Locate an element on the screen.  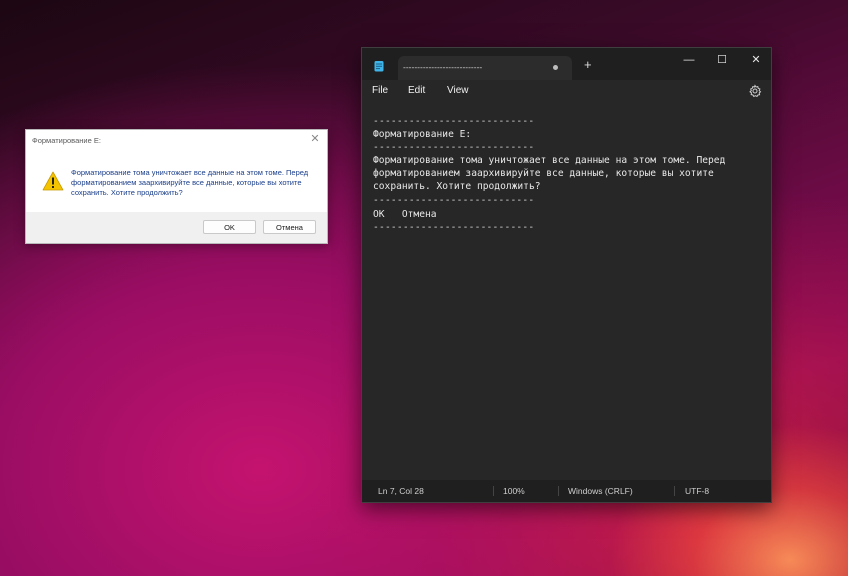
dialog-close-button: ✕ is located at coordinates (315, 139).